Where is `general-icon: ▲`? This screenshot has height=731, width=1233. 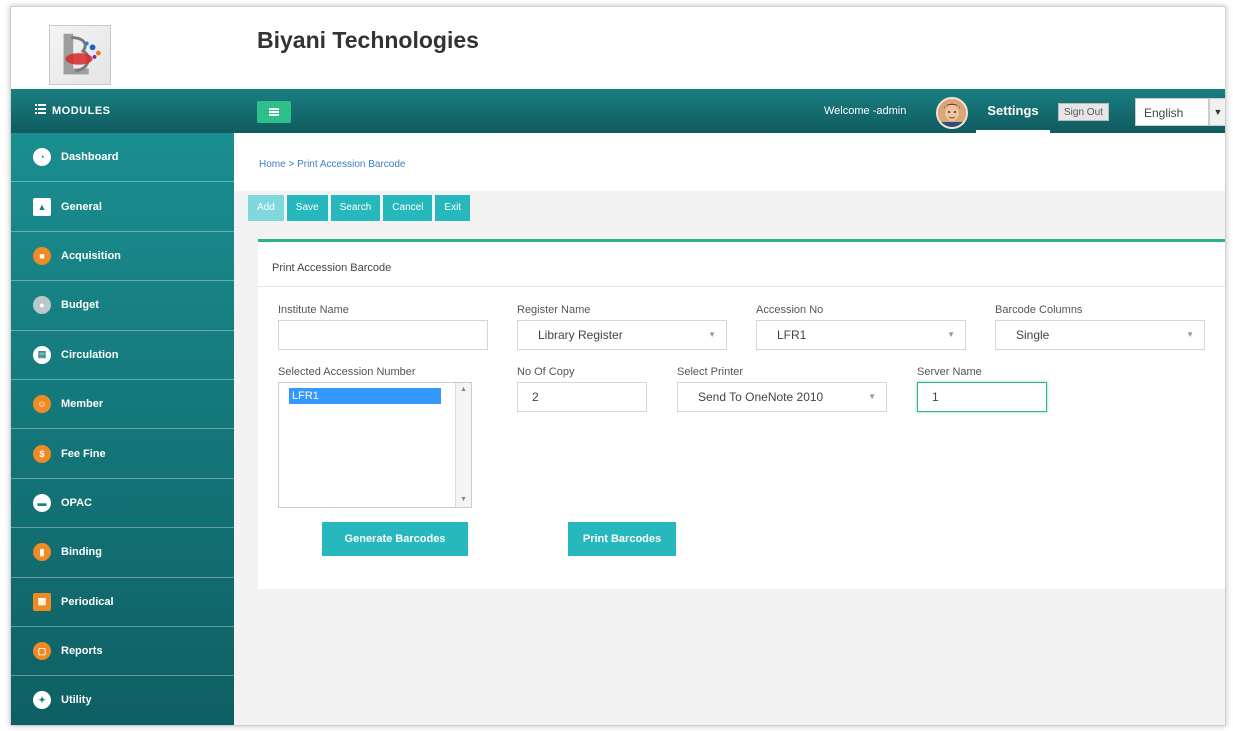
general-icon: ▲ is located at coordinates (42, 206).